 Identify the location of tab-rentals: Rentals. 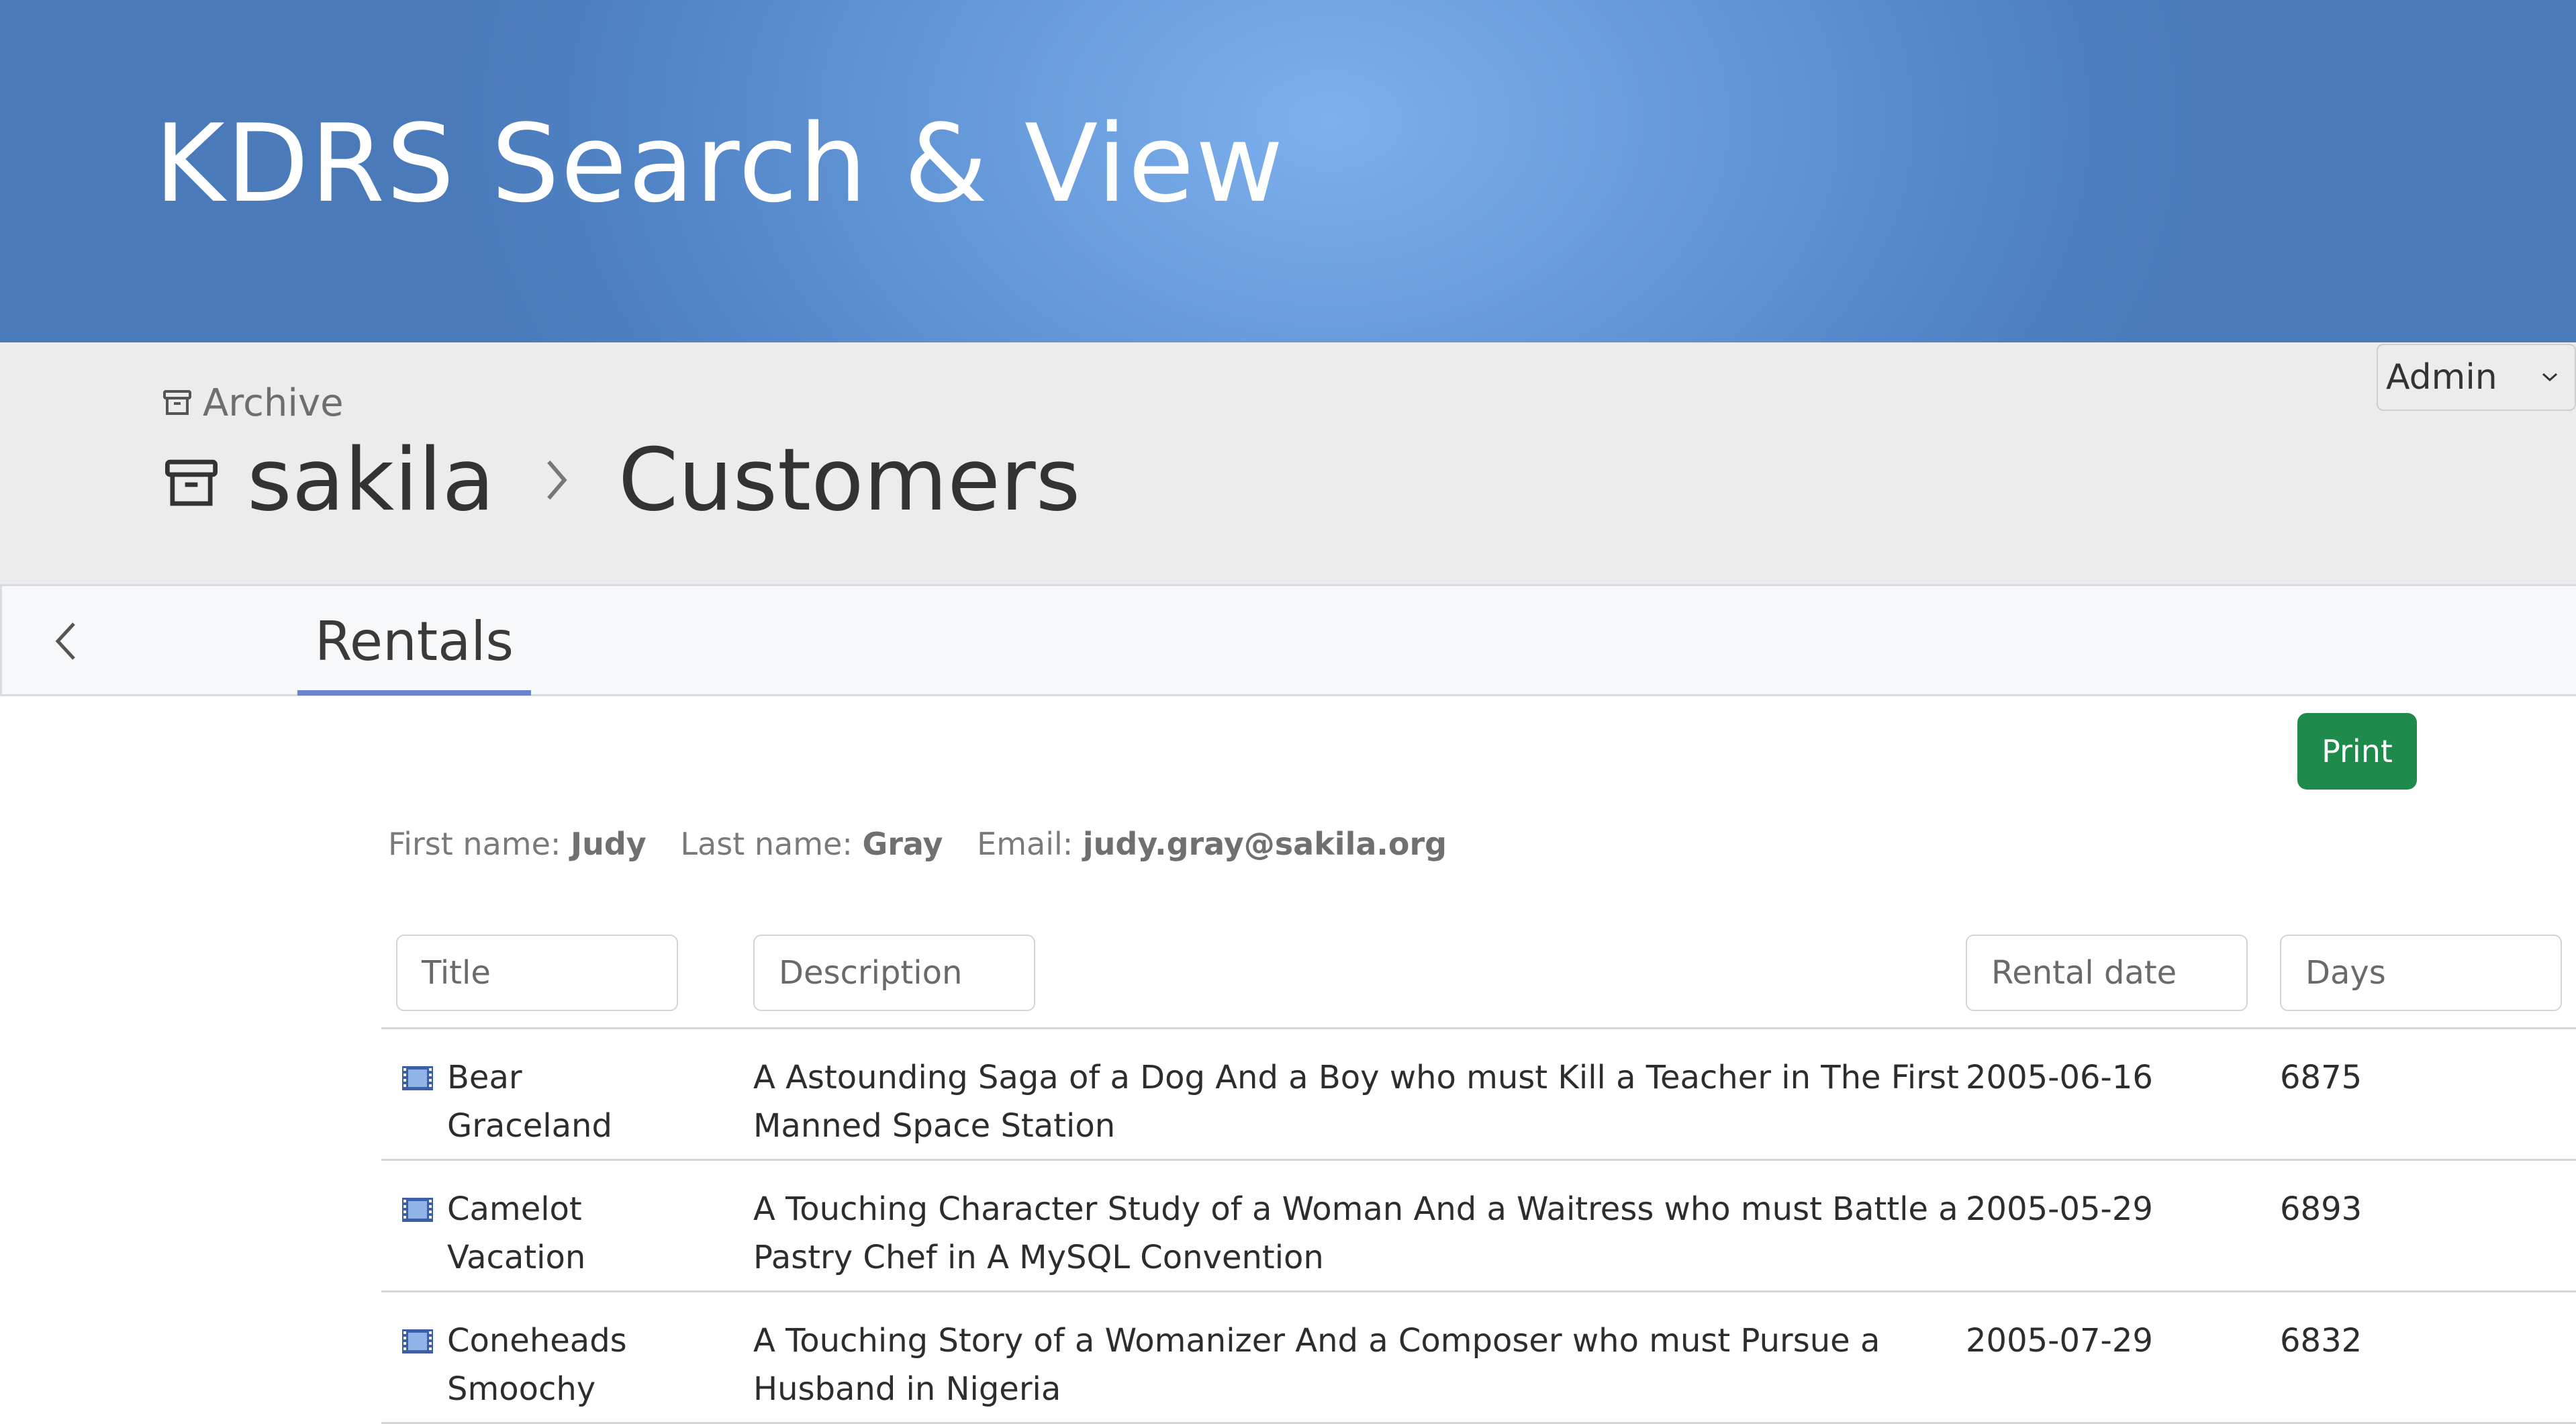
(414, 641).